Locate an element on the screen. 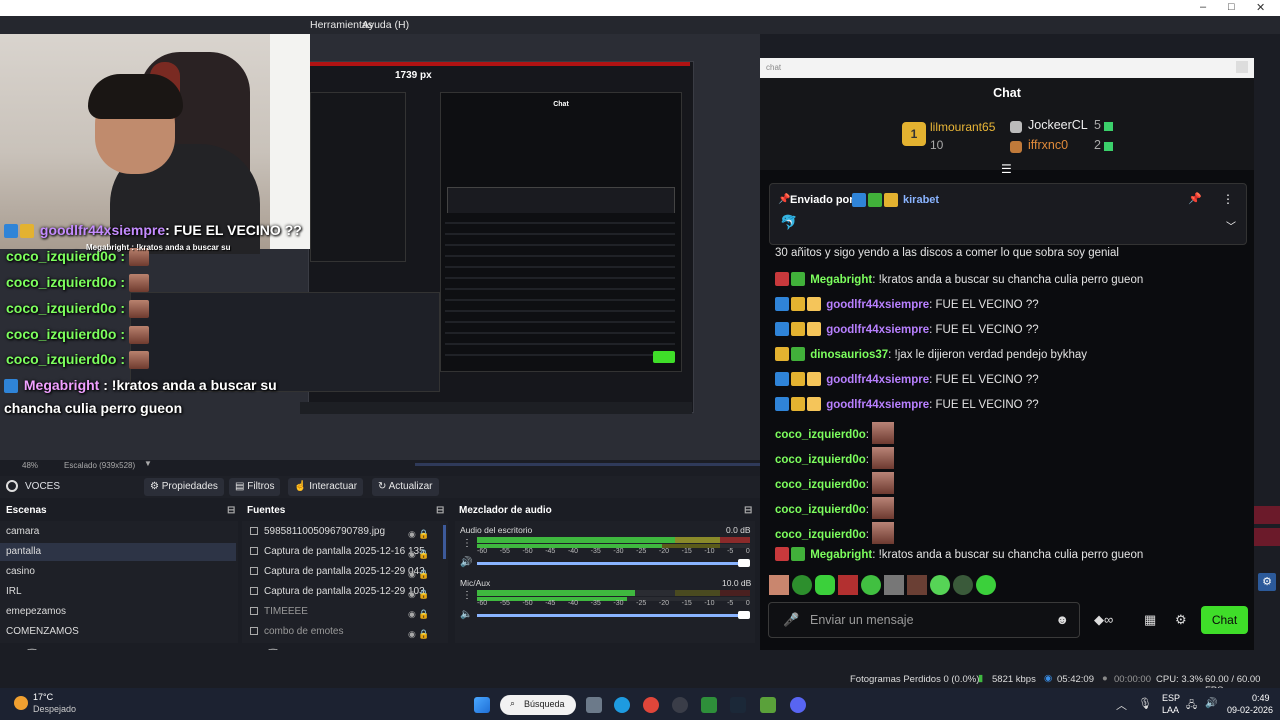 The height and width of the screenshot is (720, 1280). weather-temp: 17°C is located at coordinates (43, 697).